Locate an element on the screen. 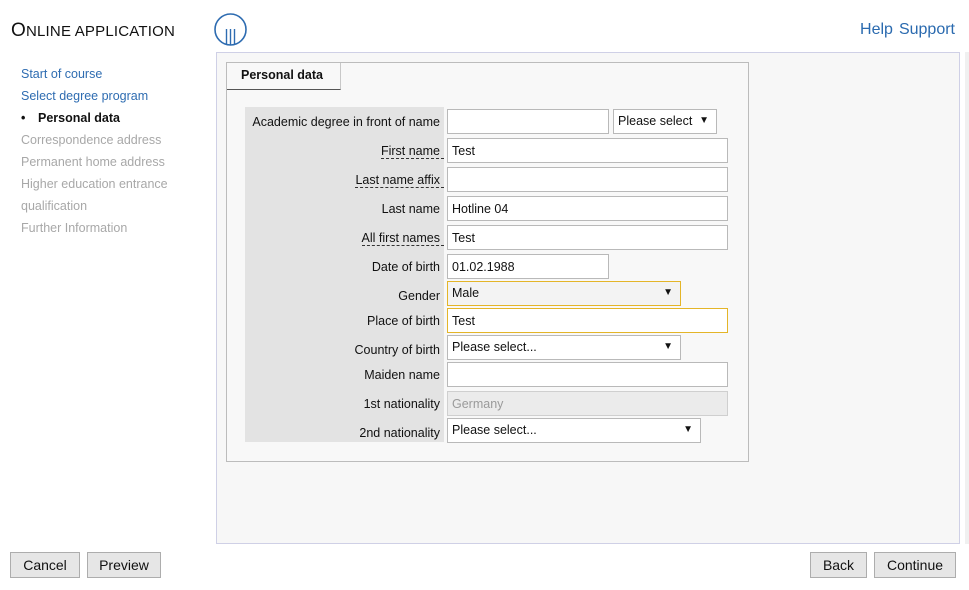  nav-item-correspondence-address: Correspondence address is located at coordinates (91, 140).